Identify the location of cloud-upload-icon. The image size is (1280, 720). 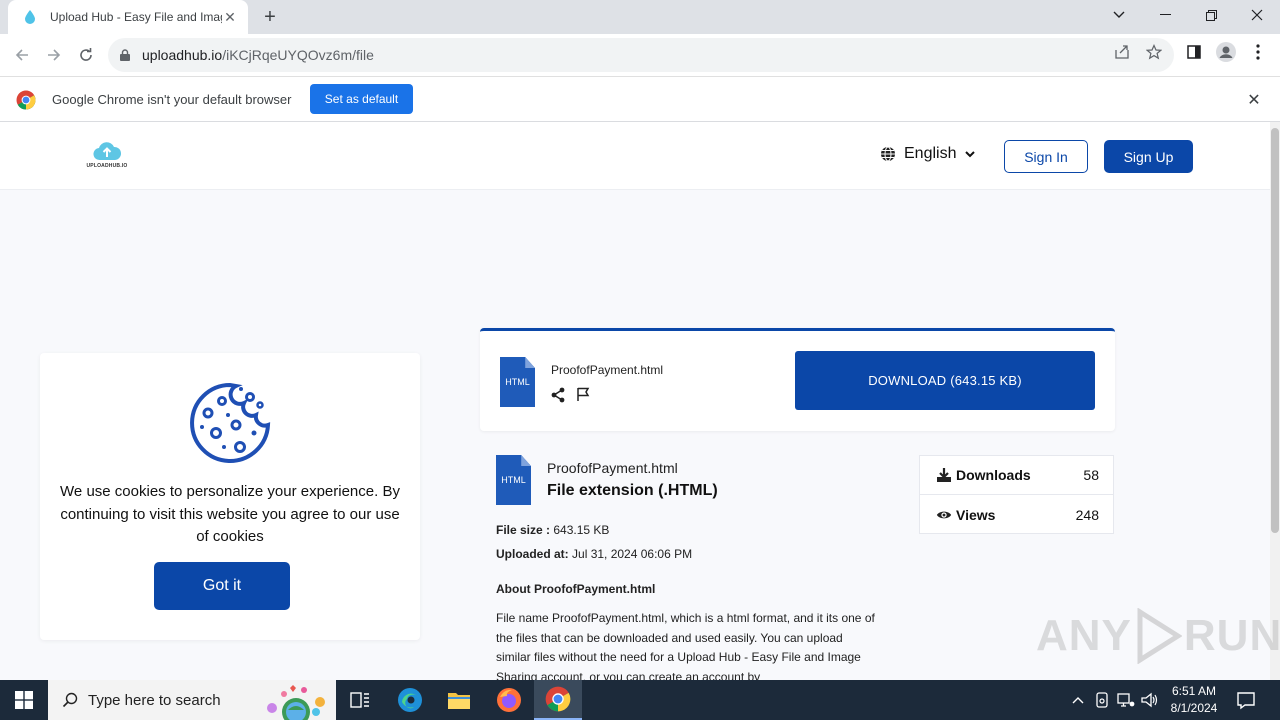
(107, 151).